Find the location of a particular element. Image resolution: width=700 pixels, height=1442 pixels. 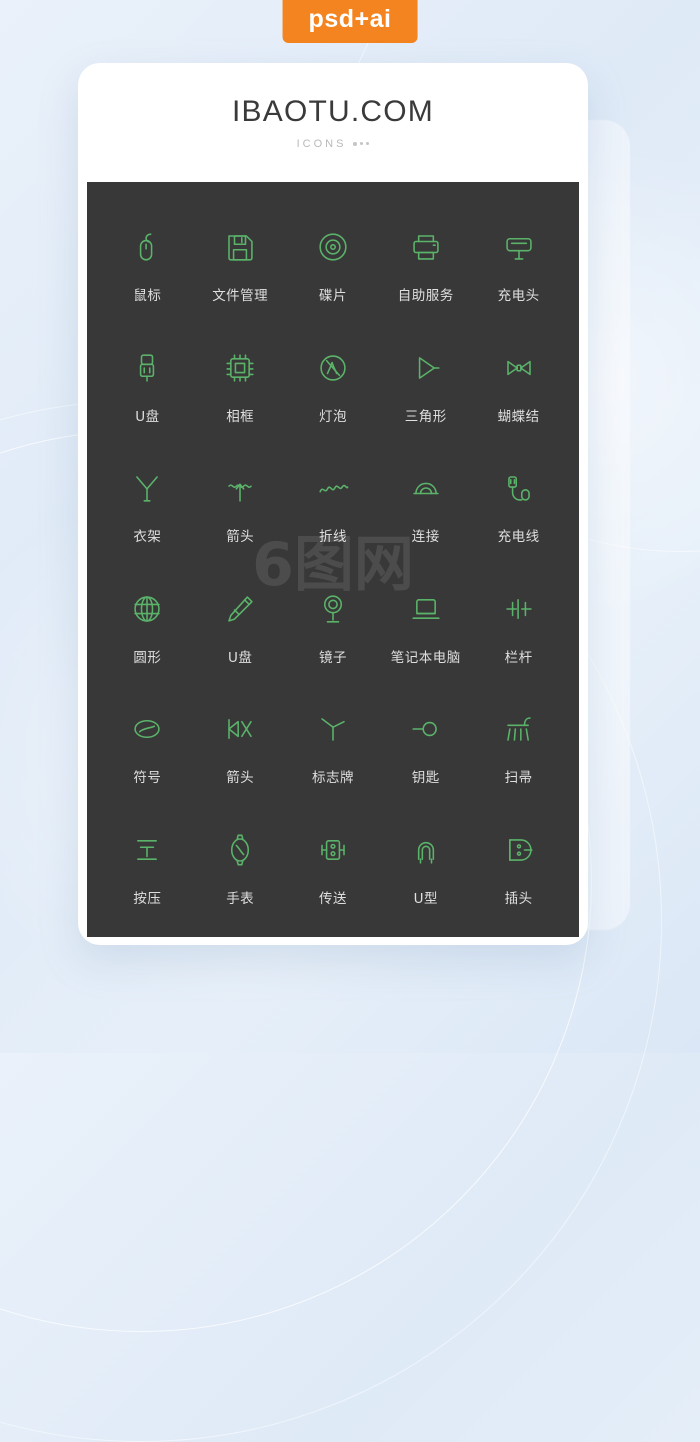

icon-cell: 按压 is located at coordinates (147, 867).